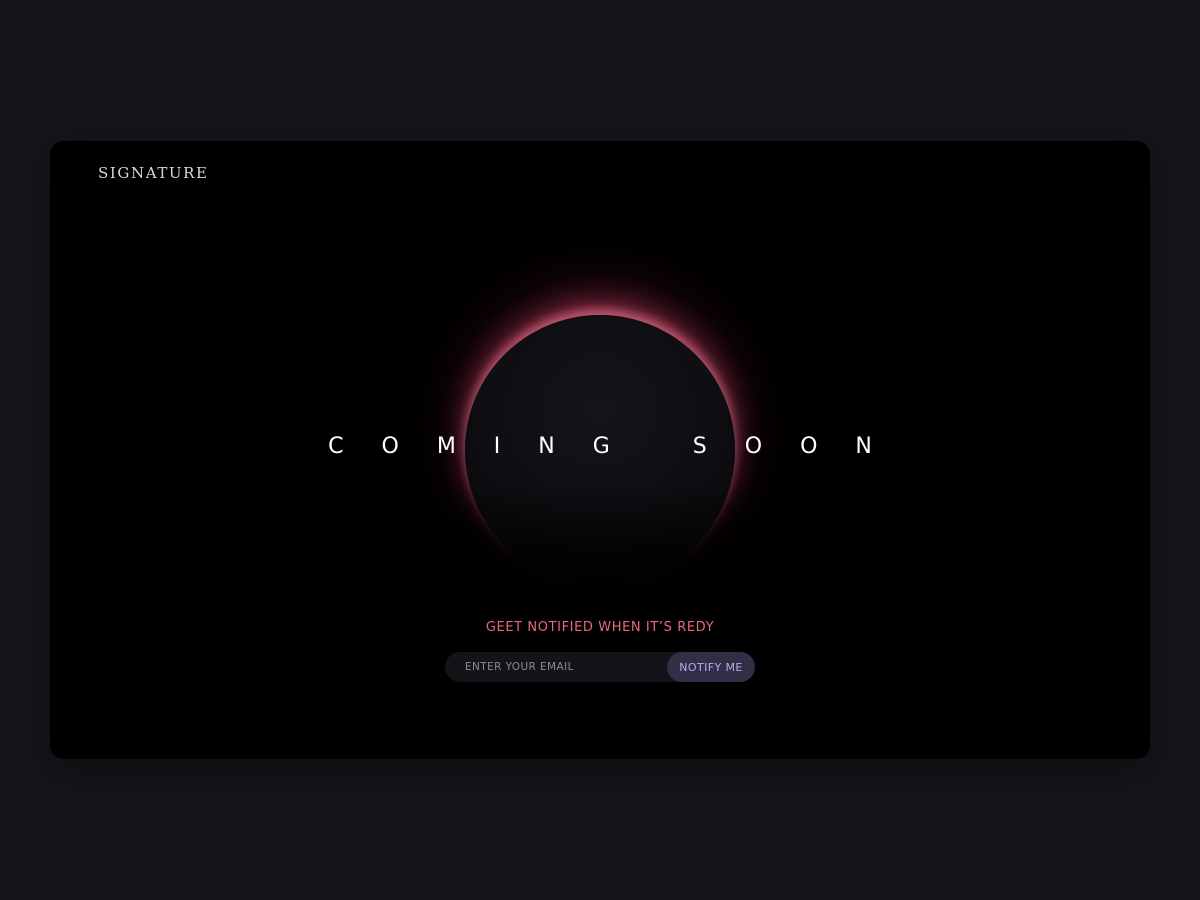  What do you see at coordinates (153, 173) in the screenshot?
I see `brand-logo: SIGNATURE` at bounding box center [153, 173].